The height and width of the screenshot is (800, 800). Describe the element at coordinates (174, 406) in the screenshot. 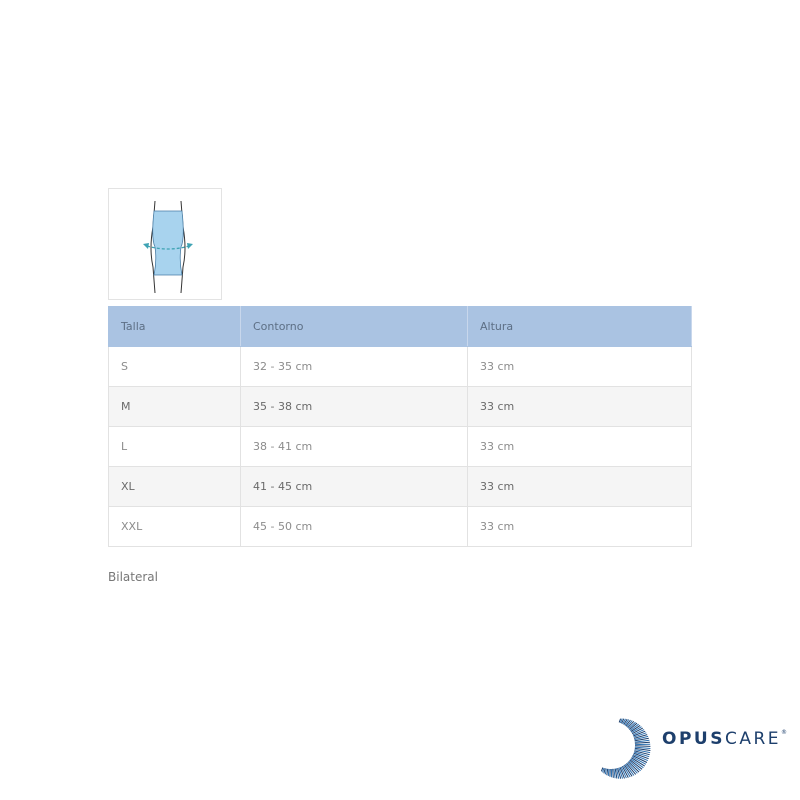

I see `cell-talla: M` at that location.